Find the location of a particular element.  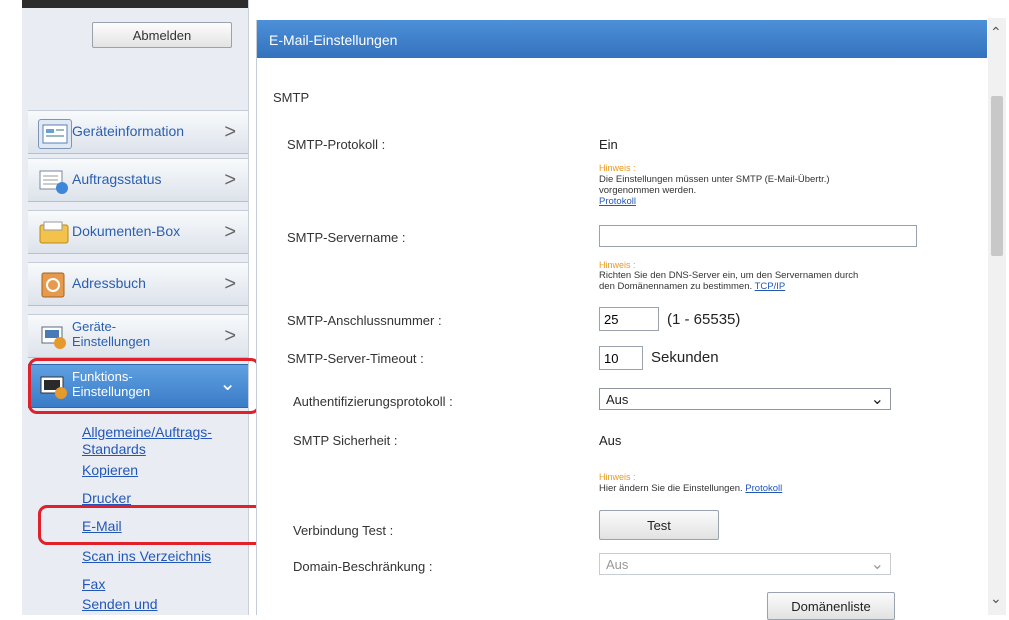

smtp-timeout-input is located at coordinates (621, 358).